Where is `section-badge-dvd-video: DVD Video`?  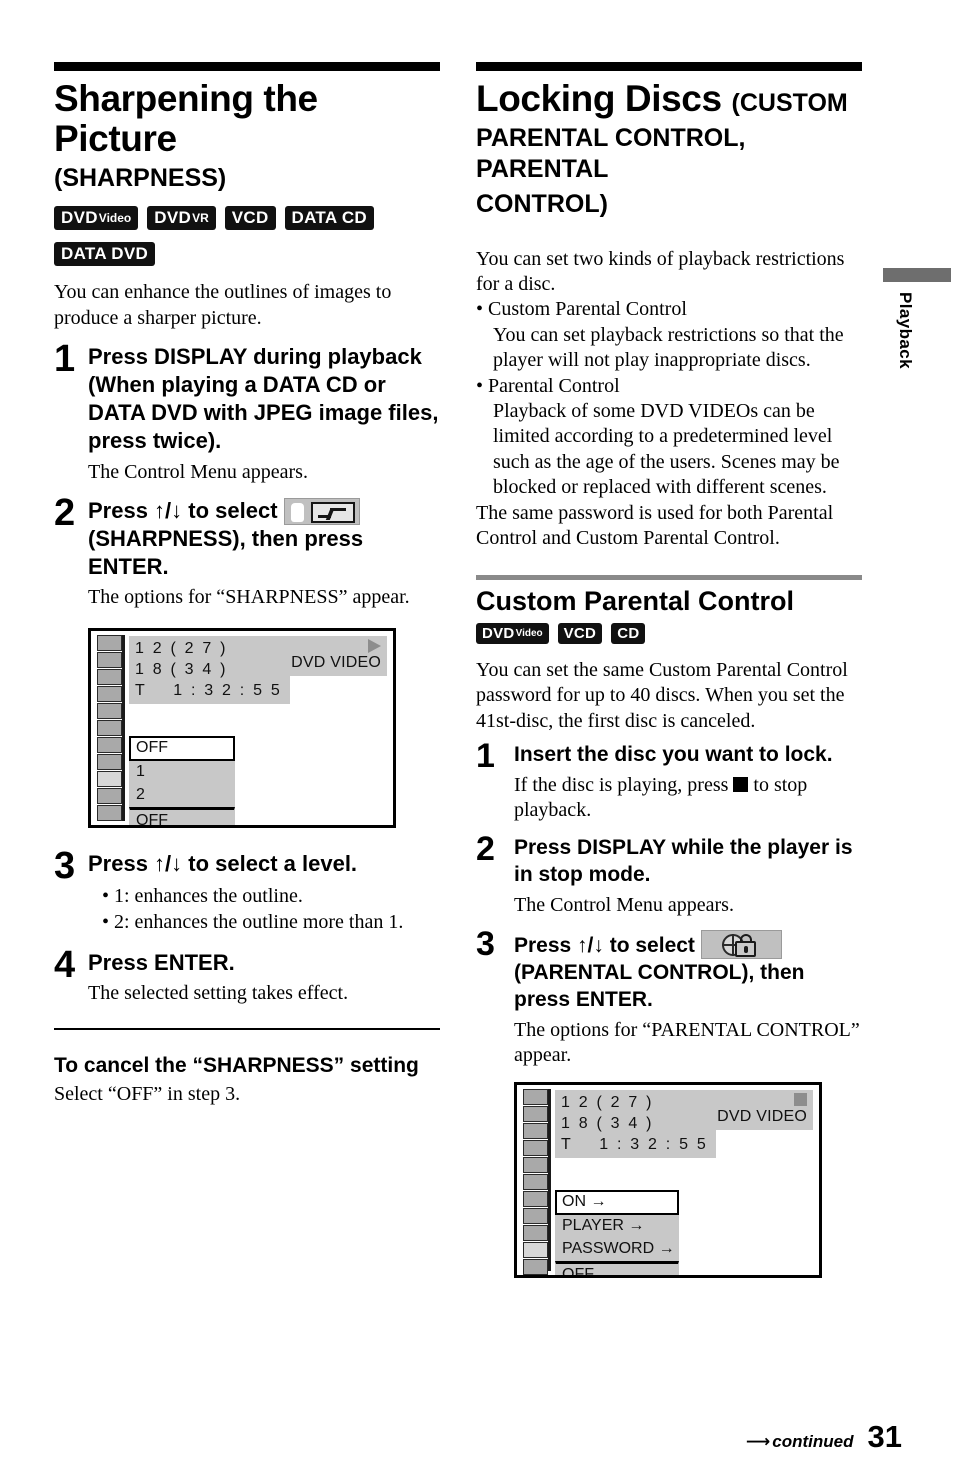 section-badge-dvd-video: DVD Video is located at coordinates (512, 634).